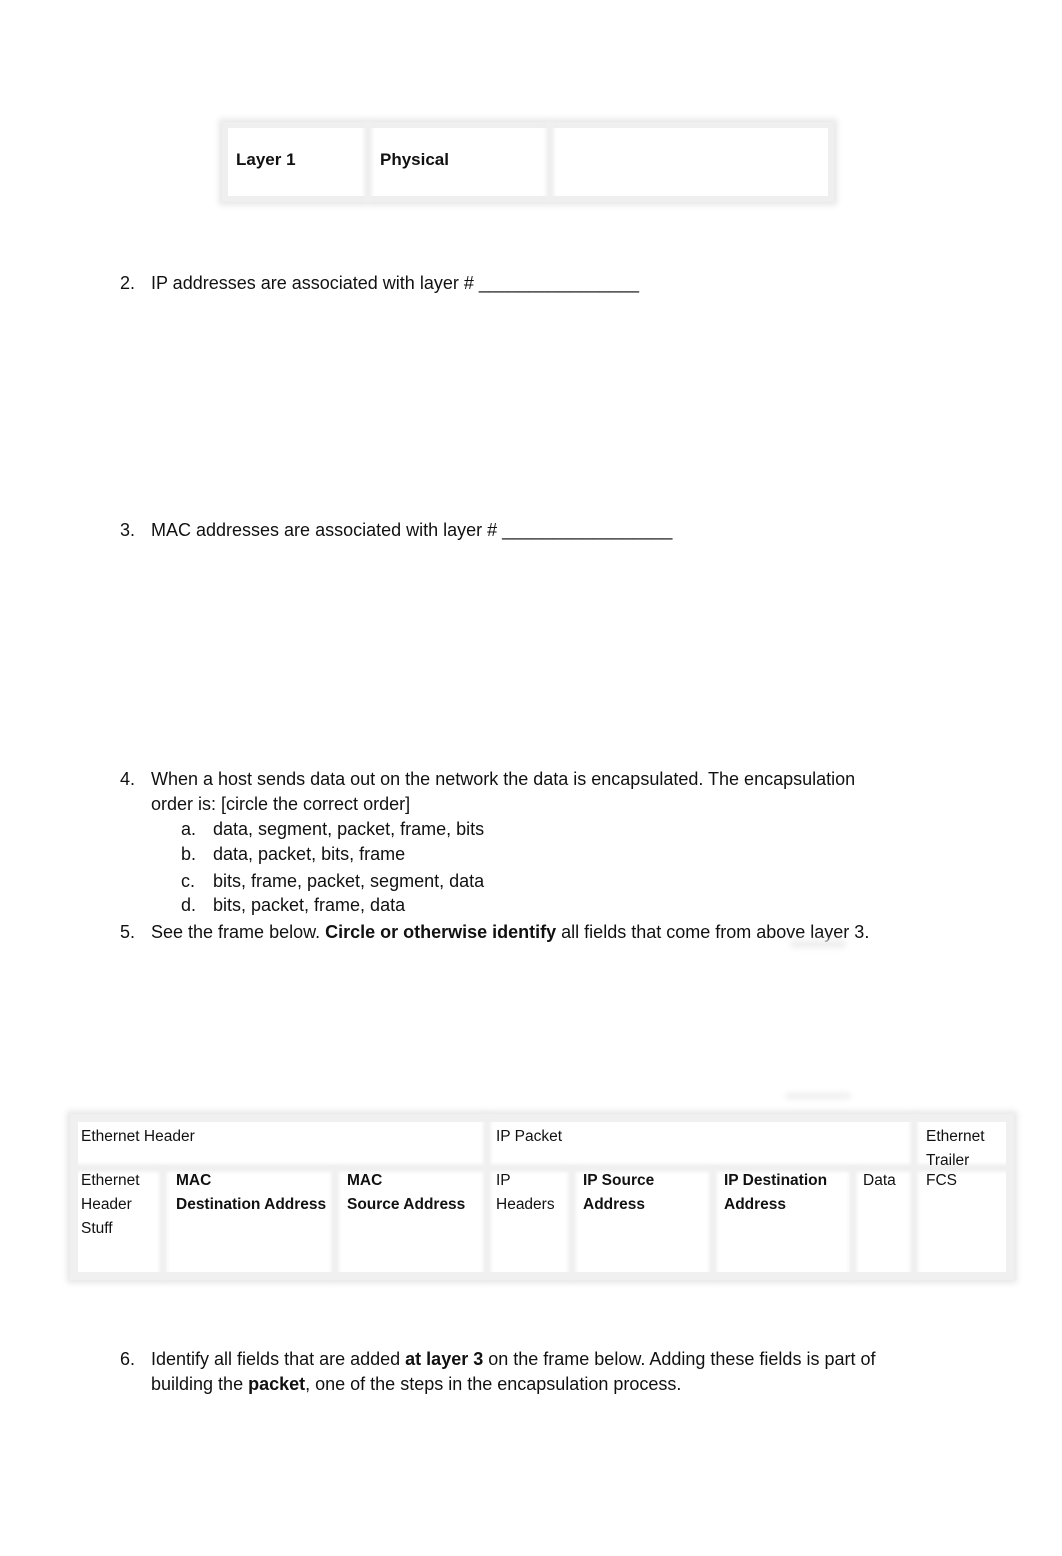 The height and width of the screenshot is (1556, 1062). What do you see at coordinates (775, 1193) in the screenshot?
I see `field-ip-destination-address: IP Destination Address` at bounding box center [775, 1193].